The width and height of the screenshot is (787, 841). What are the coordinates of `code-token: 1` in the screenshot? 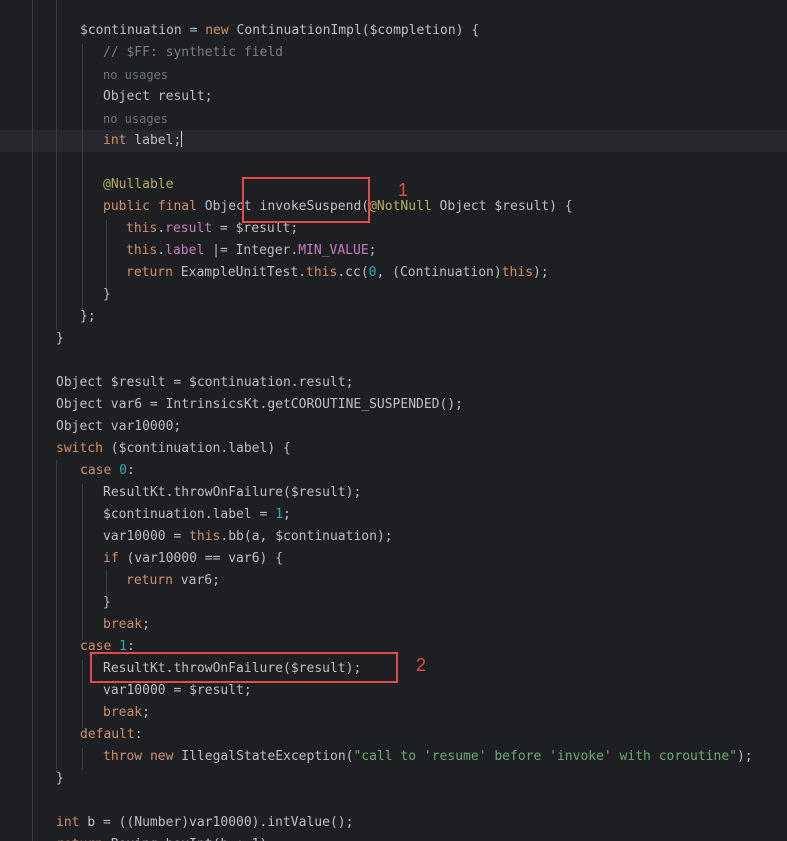 It's located at (279, 514).